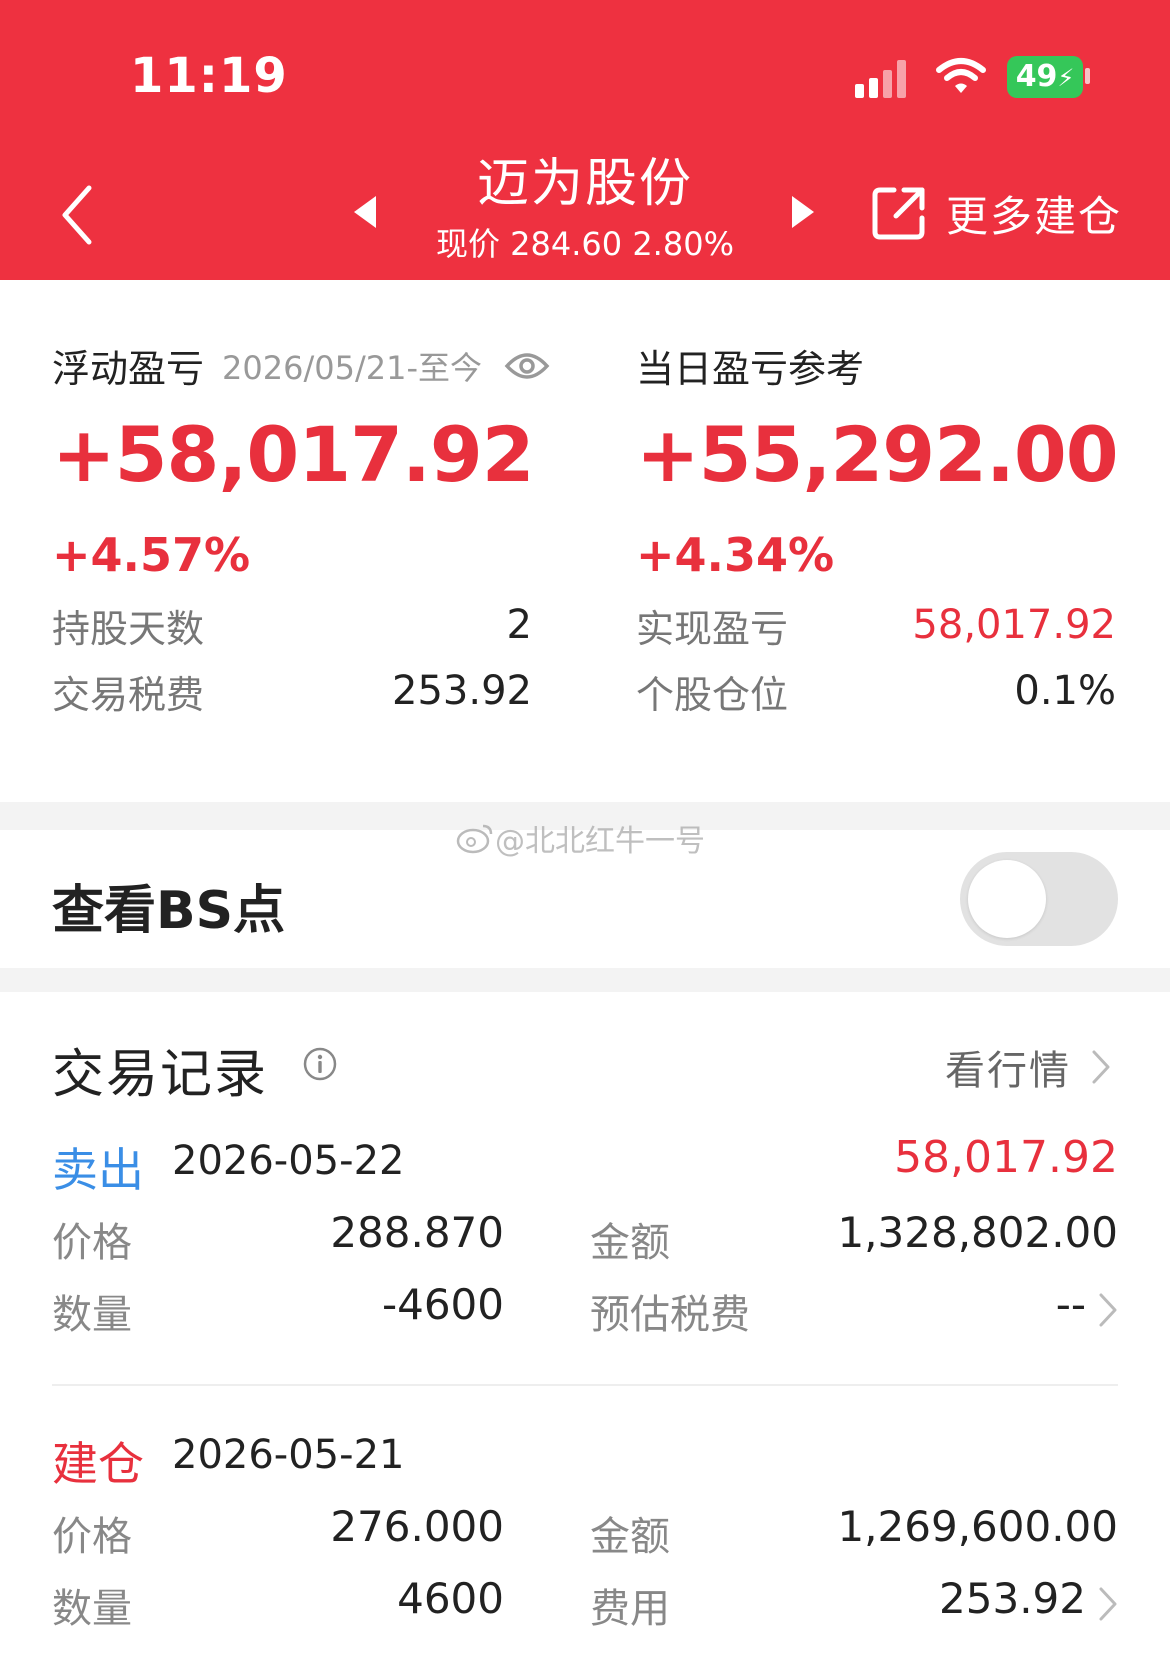  I want to click on watermark-text: @北北红牛一号, so click(600, 841).